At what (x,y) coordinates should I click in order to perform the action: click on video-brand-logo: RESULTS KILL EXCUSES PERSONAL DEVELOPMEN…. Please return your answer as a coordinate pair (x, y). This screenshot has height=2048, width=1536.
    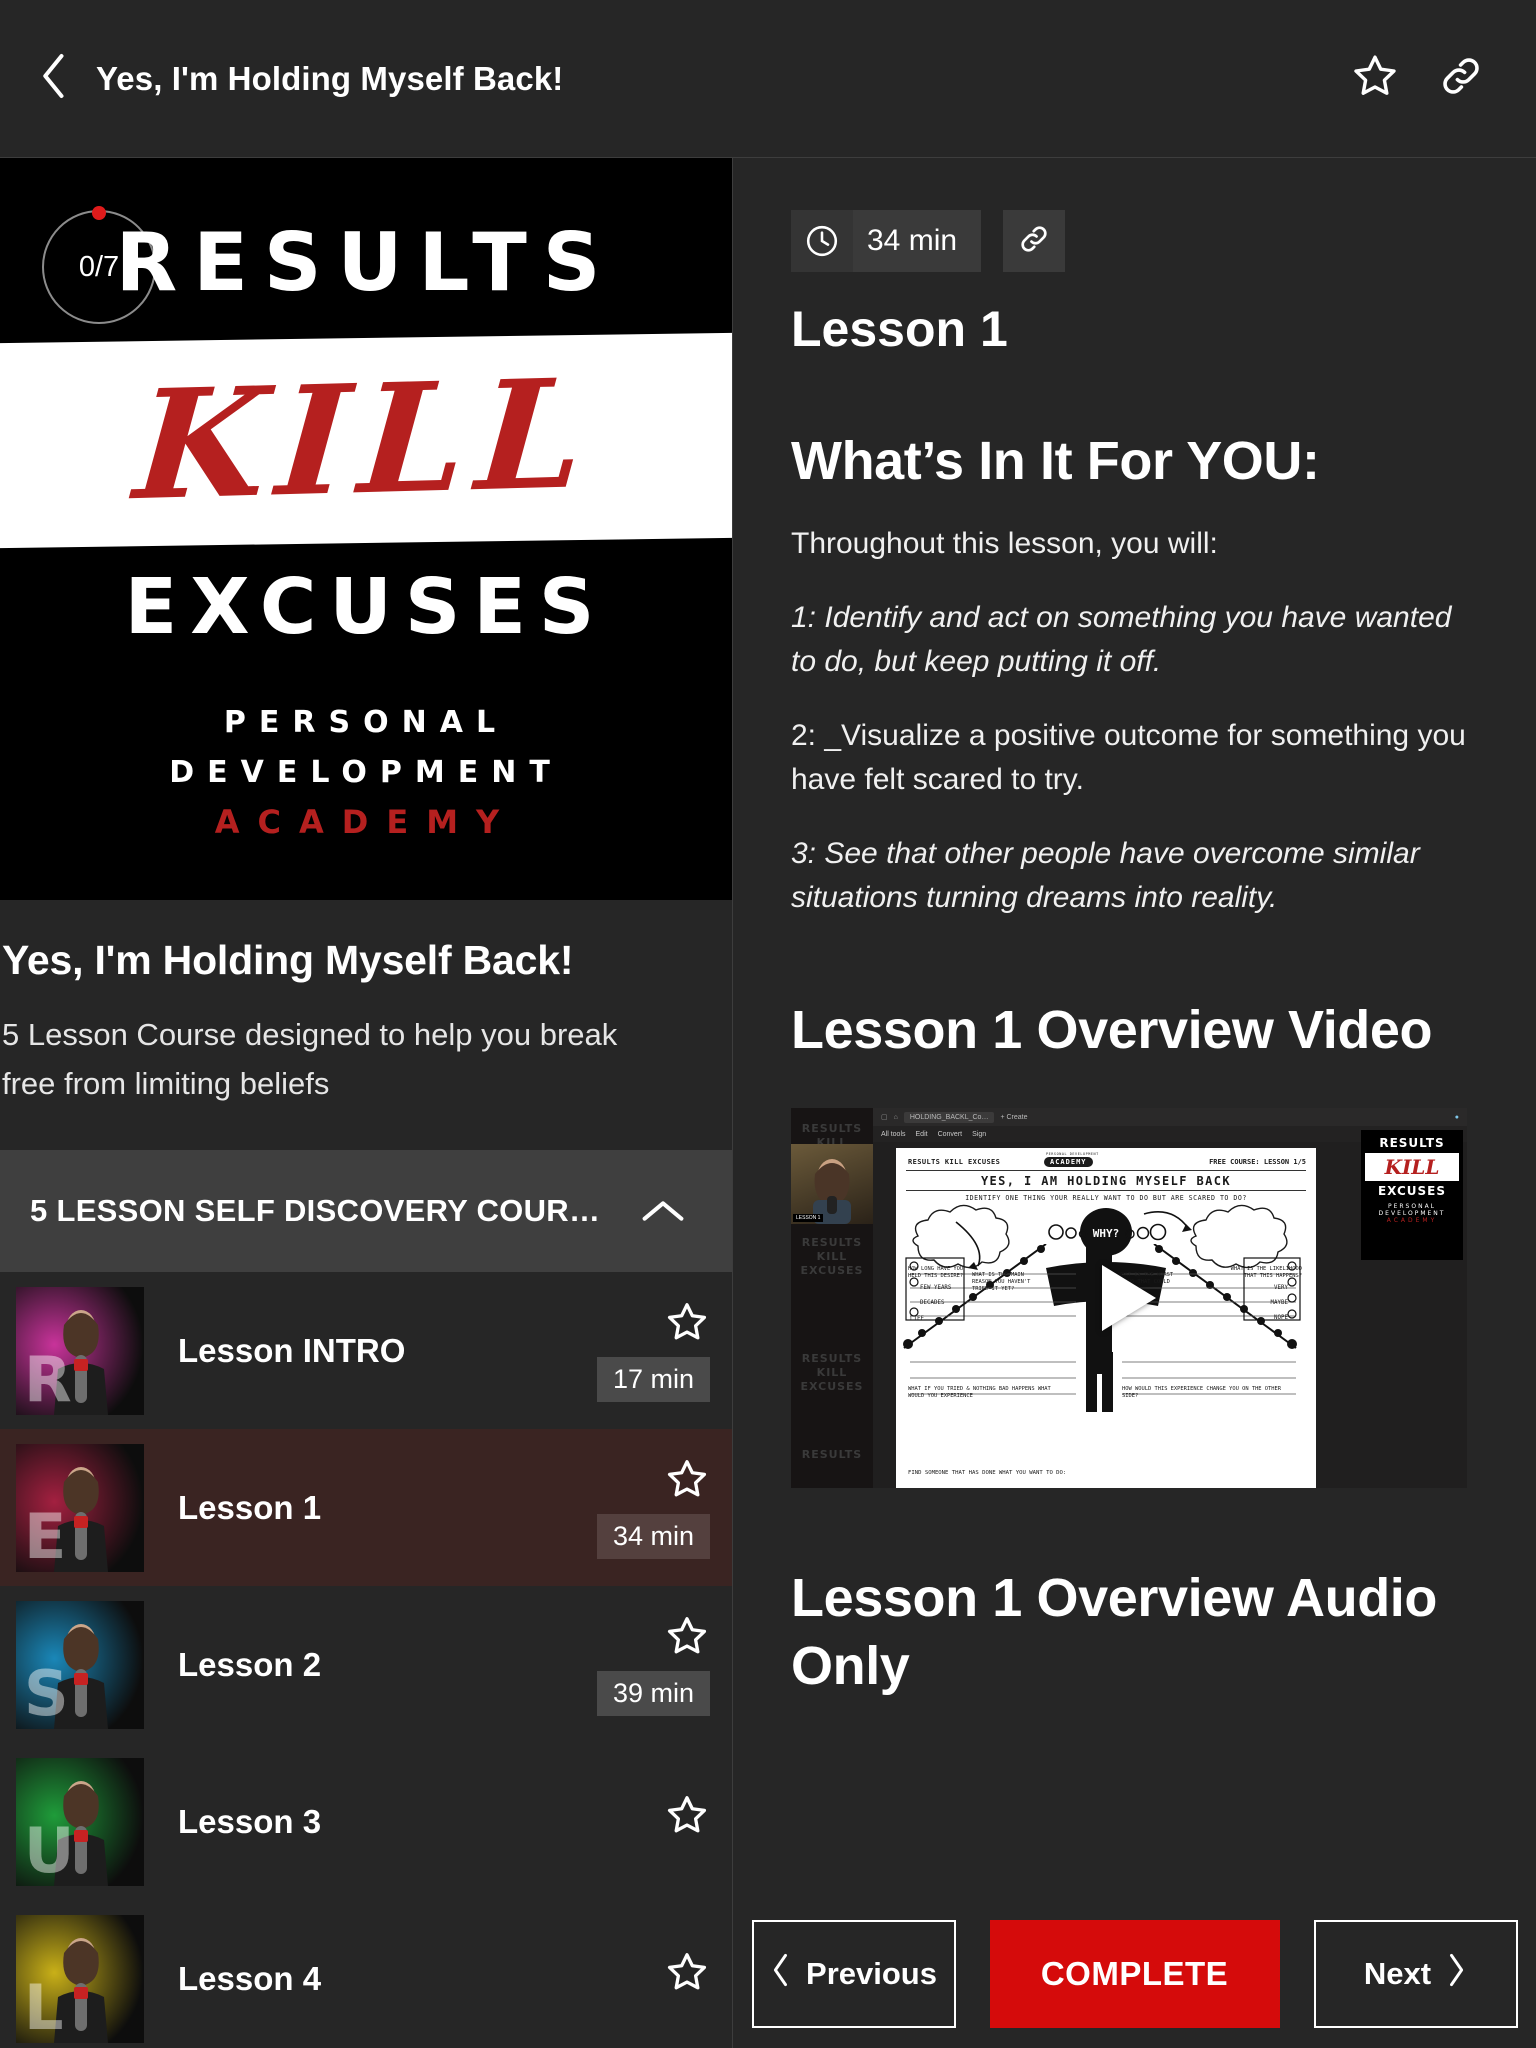
    Looking at the image, I should click on (1412, 1195).